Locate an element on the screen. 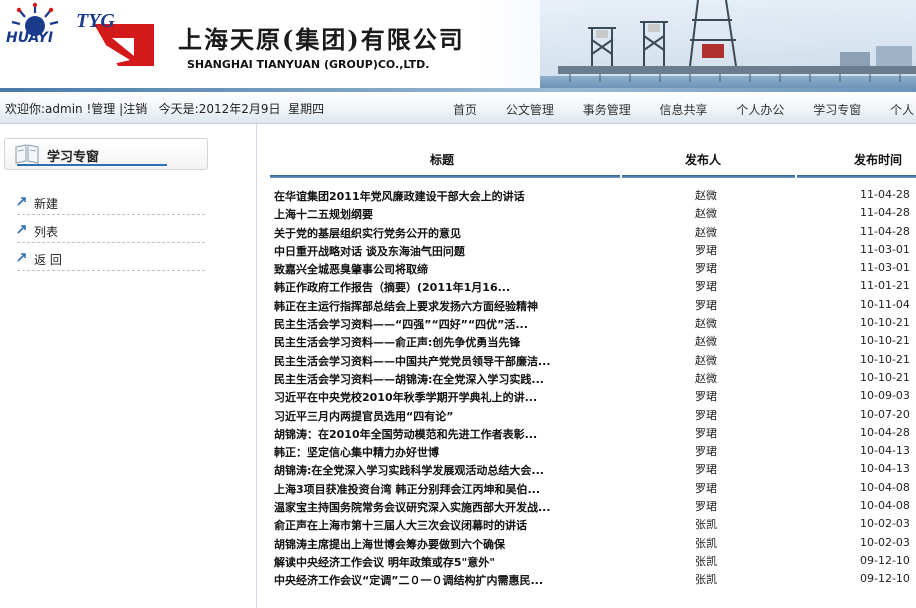  row-title-link: 在华谊集团2011年党风廉政建设干部大会上的讲话 is located at coordinates (439, 196).